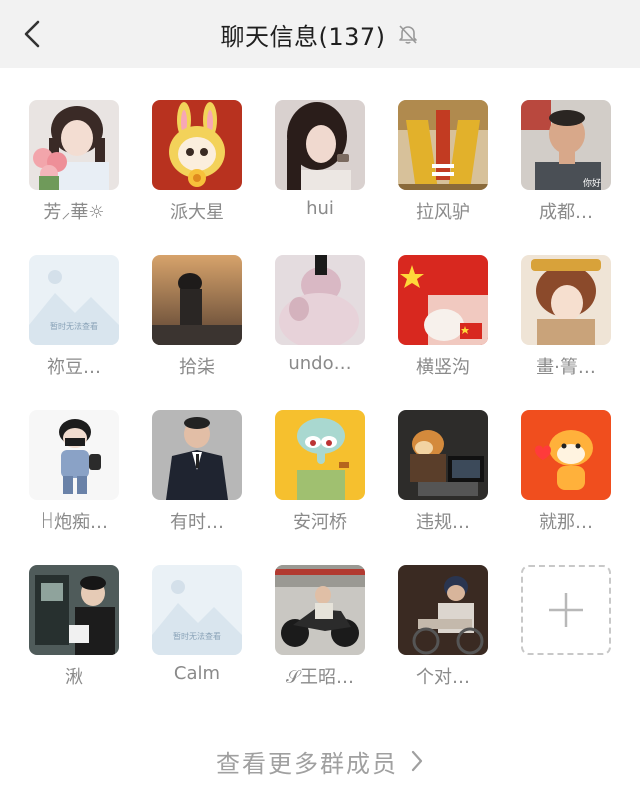 Image resolution: width=640 pixels, height=795 pixels. What do you see at coordinates (566, 145) in the screenshot?
I see `avatar: 你好` at bounding box center [566, 145].